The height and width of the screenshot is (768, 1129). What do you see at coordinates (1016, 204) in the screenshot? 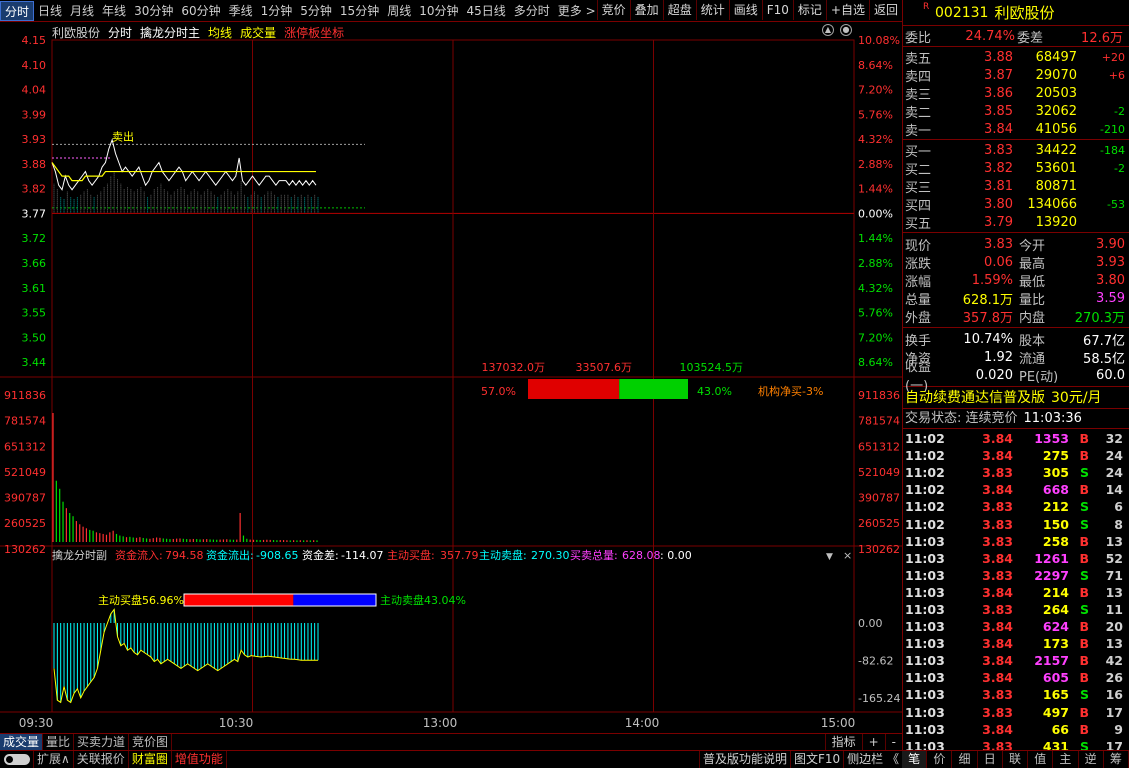
I see `bid-row: 买四 3.80 134066 -53` at bounding box center [1016, 204].